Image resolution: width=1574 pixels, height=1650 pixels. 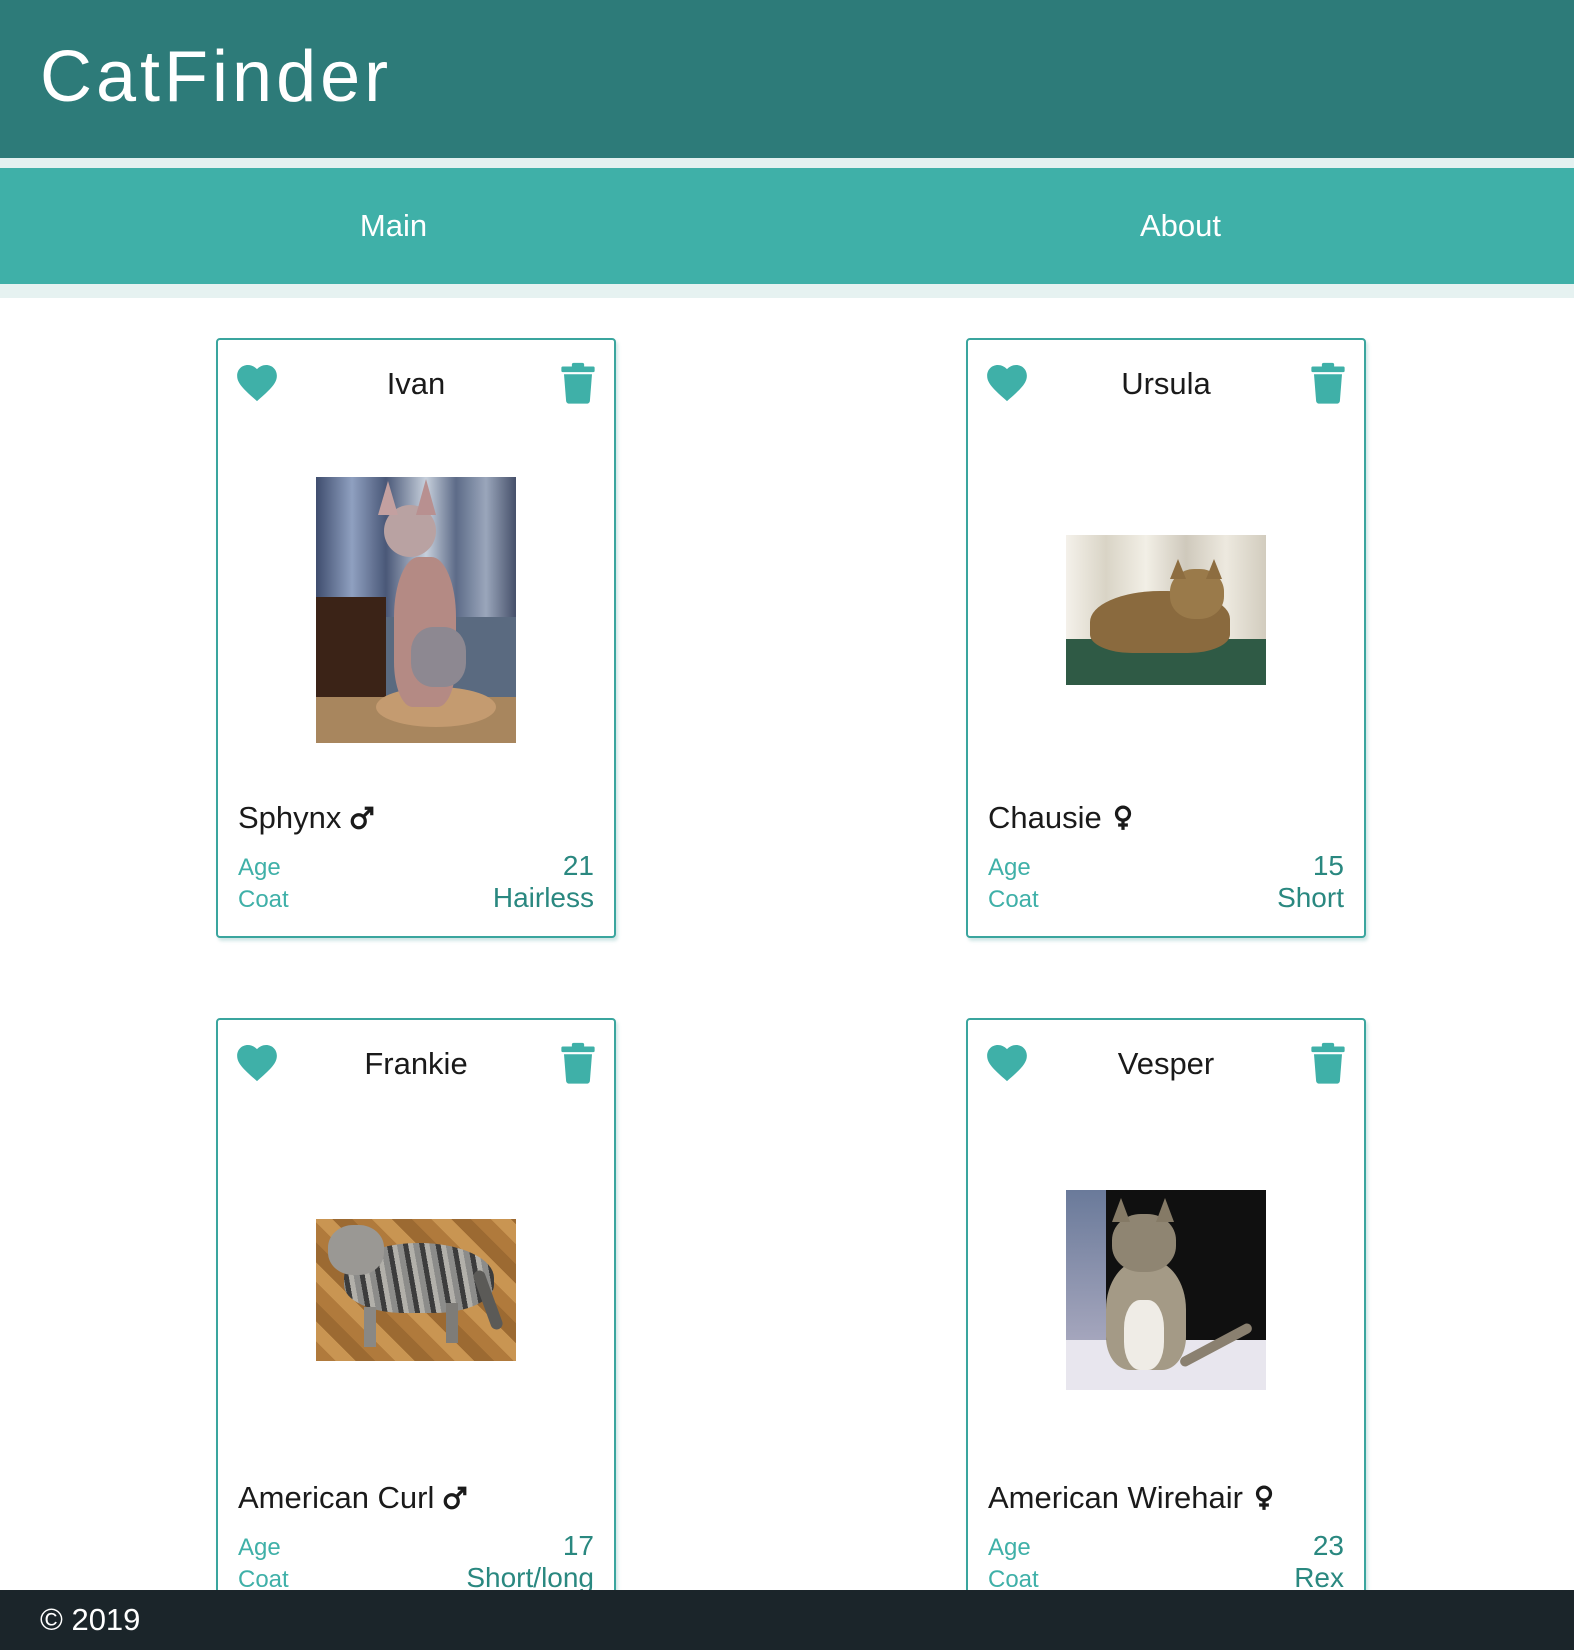 I want to click on coat-value: Rex, so click(x=1319, y=1576).